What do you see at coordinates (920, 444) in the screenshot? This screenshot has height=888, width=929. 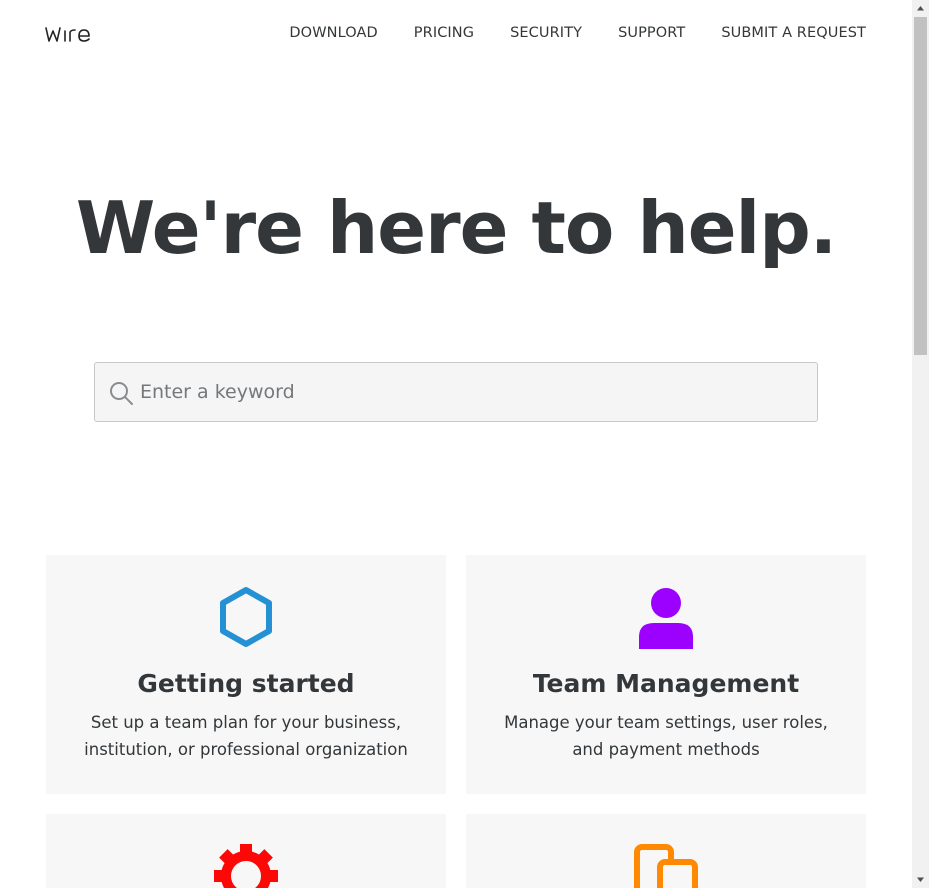 I see `vertical-scrollbar` at bounding box center [920, 444].